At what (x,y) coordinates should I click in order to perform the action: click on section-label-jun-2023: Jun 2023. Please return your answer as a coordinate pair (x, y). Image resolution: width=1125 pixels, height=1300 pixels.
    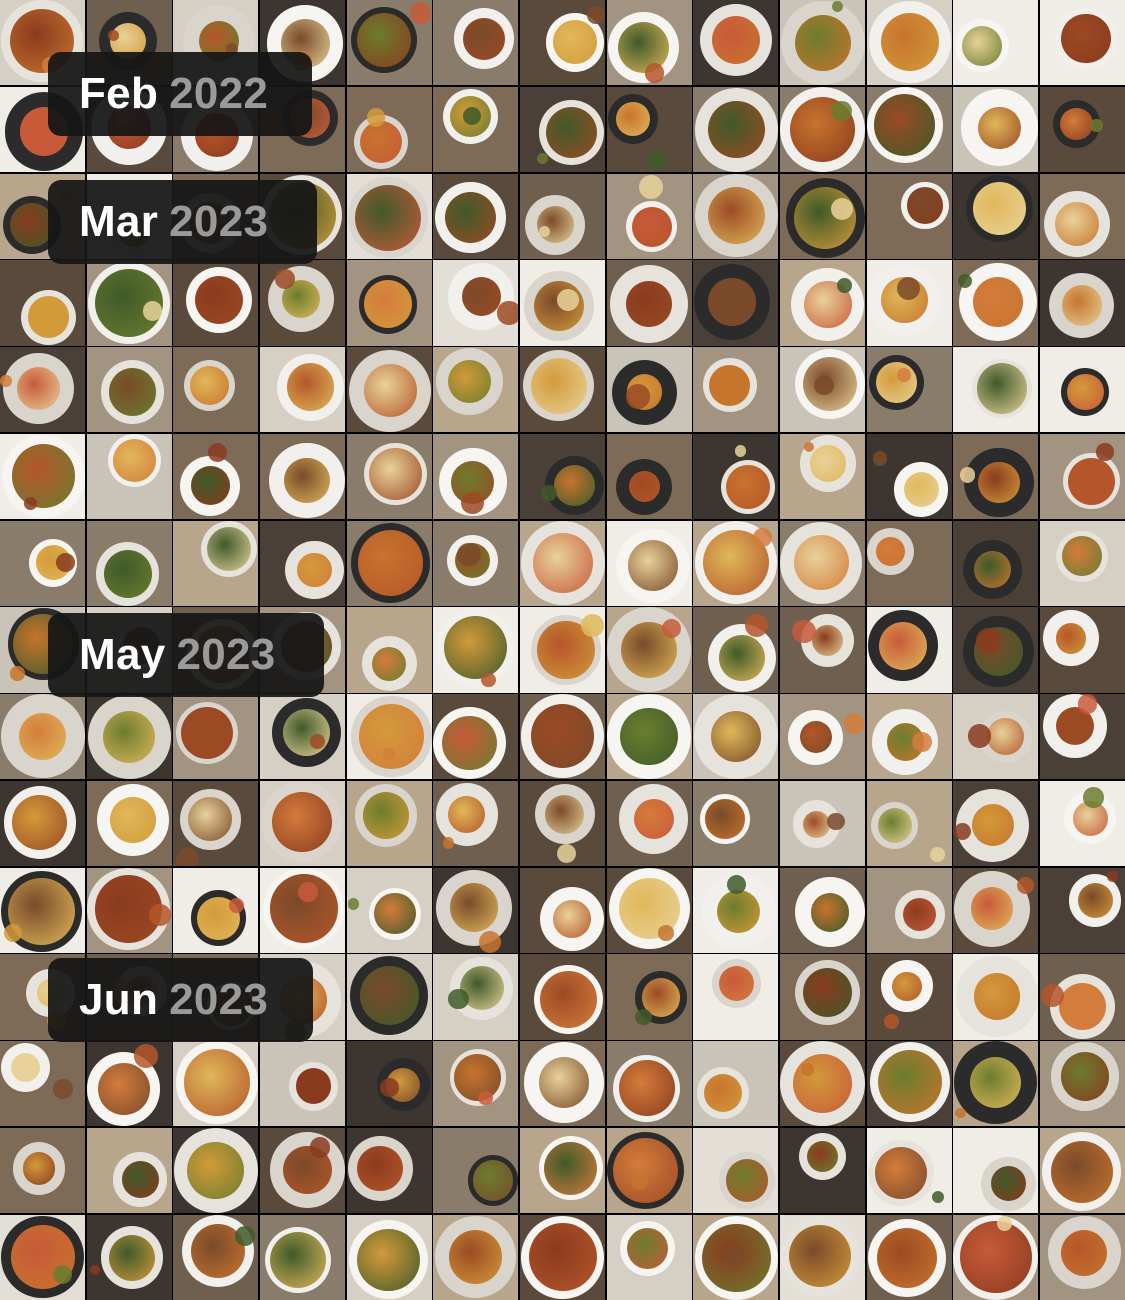
    Looking at the image, I should click on (180, 1000).